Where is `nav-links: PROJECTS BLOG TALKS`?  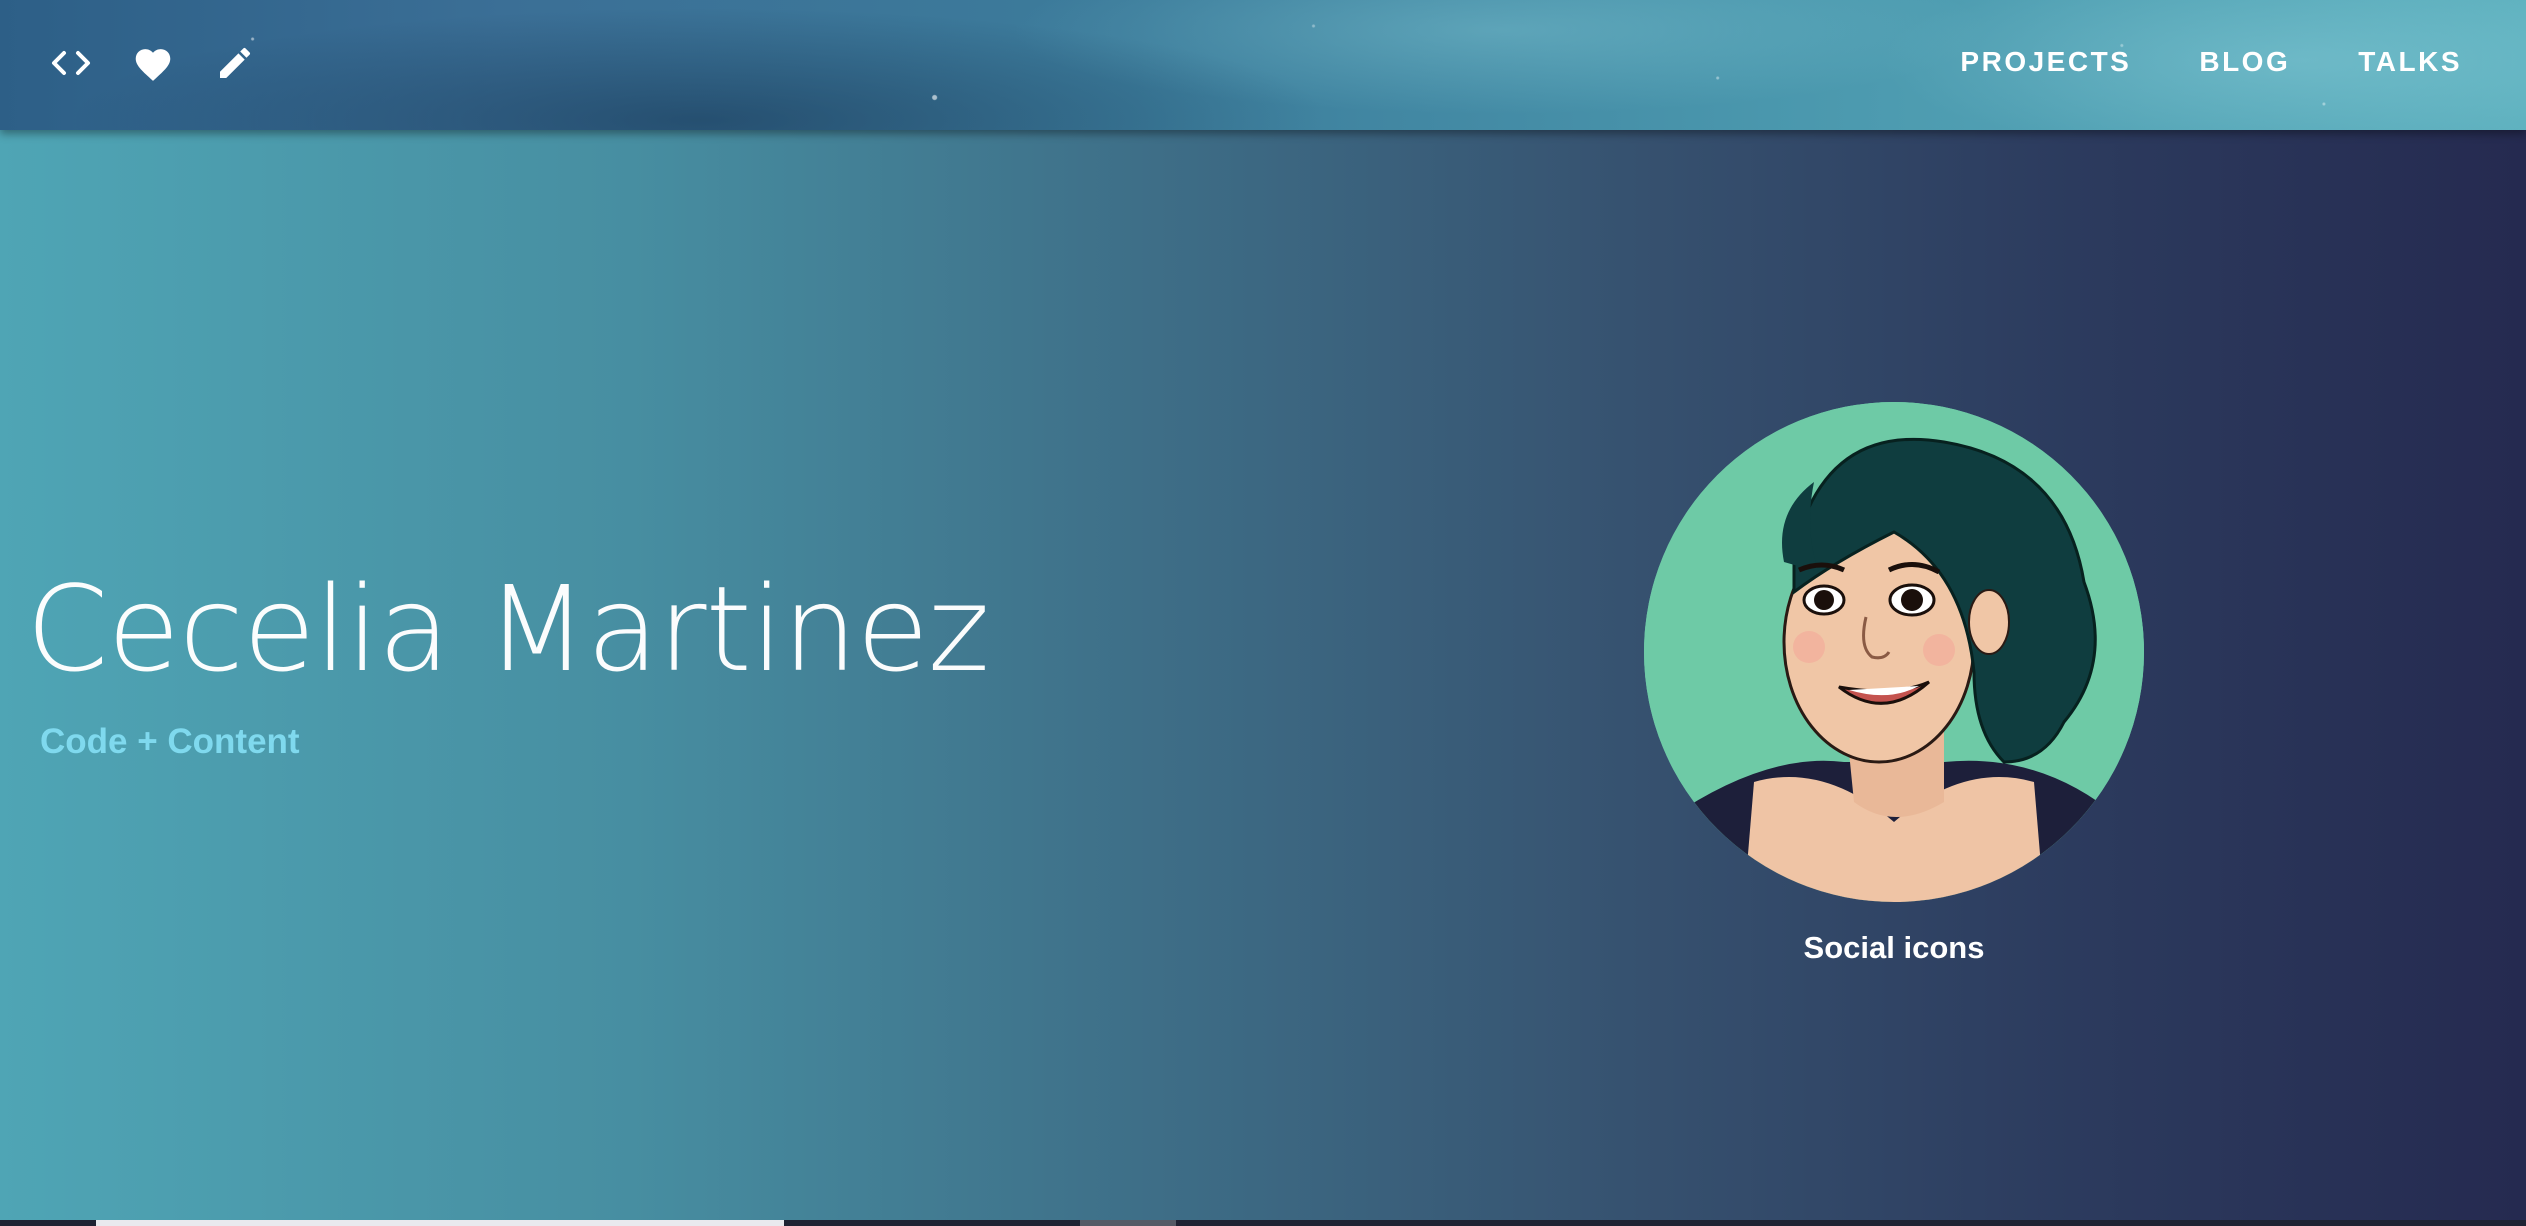 nav-links: PROJECTS BLOG TALKS is located at coordinates (2211, 62).